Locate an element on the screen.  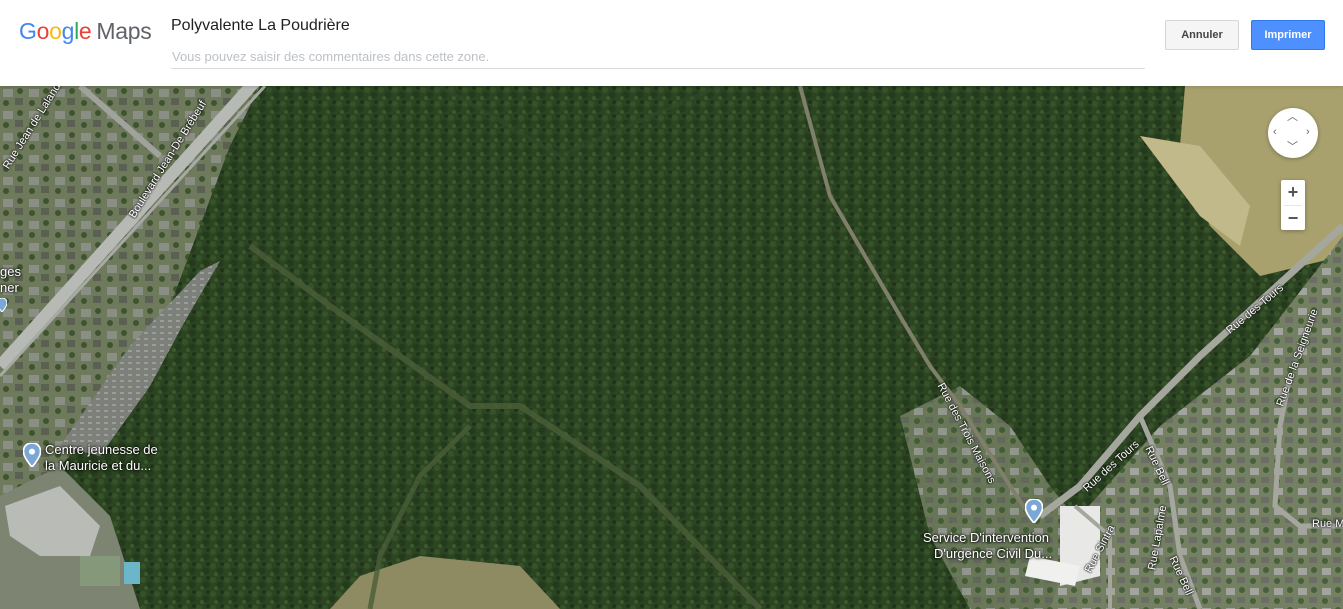
road-label-rue-m: Rue M is located at coordinates (1327, 524).